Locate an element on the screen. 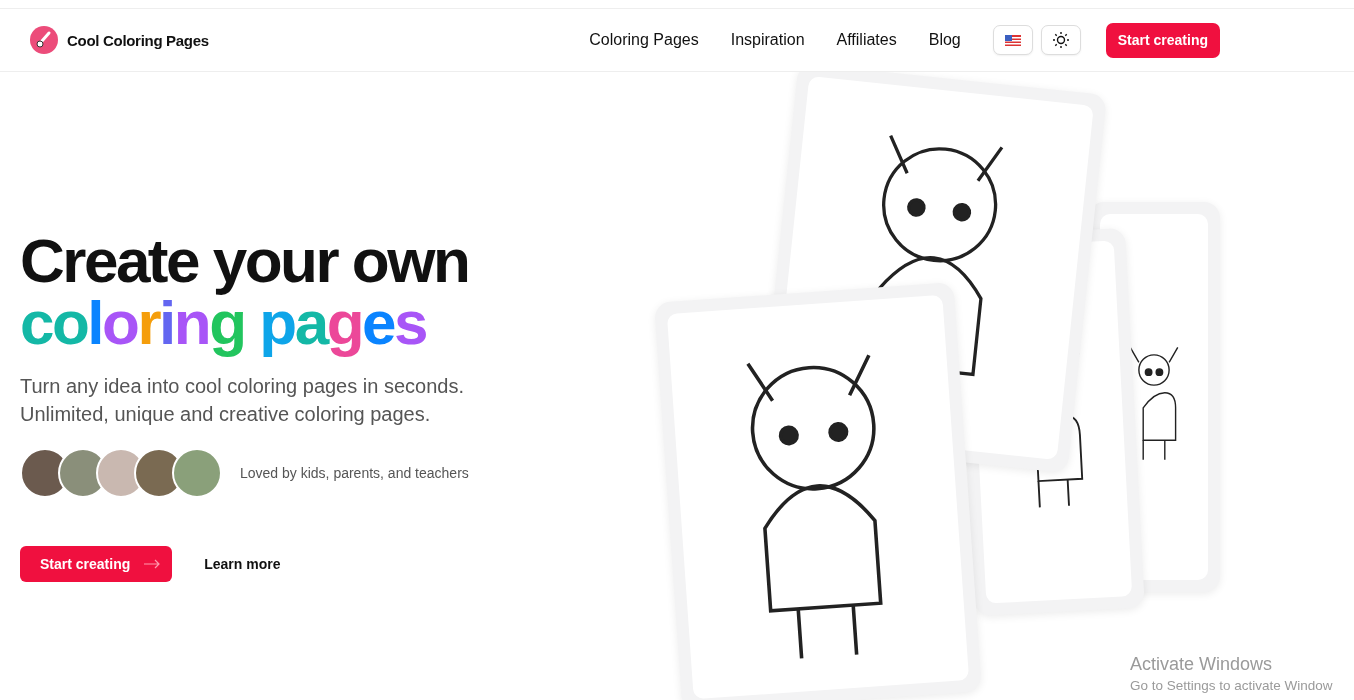 The image size is (1354, 700). arrow-right-icon is located at coordinates (152, 564).